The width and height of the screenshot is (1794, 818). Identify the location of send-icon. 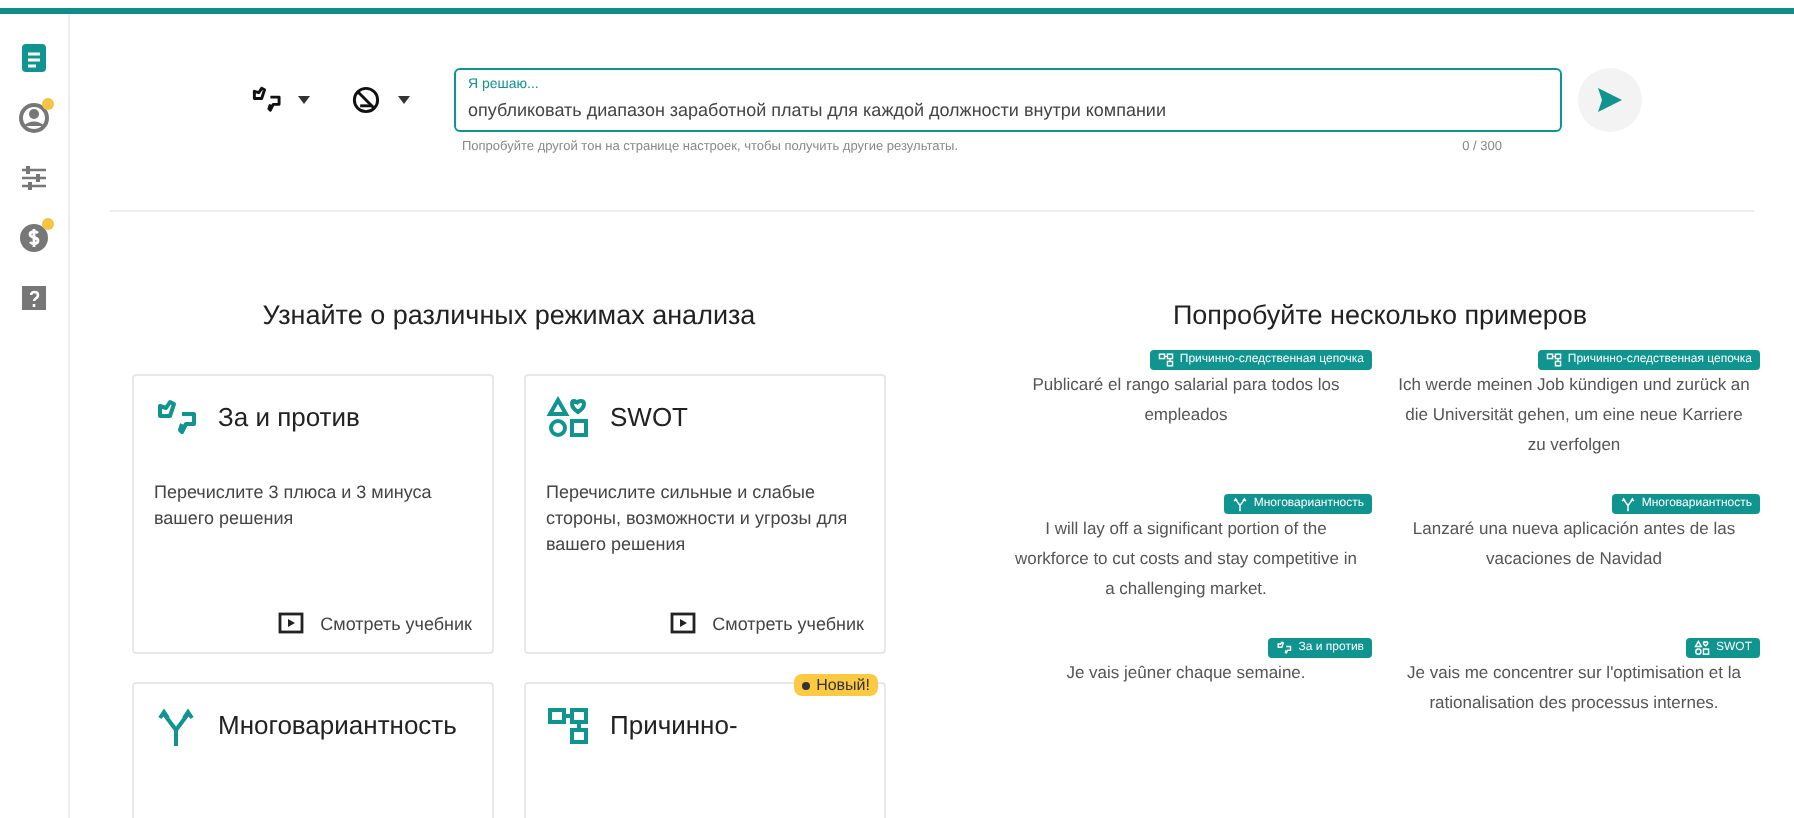
(1610, 100).